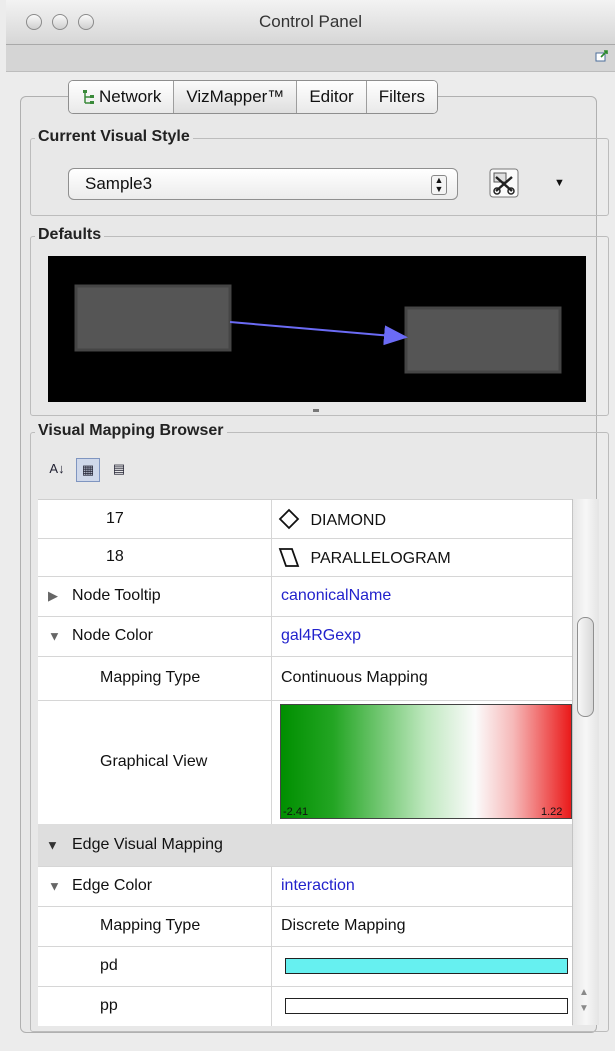  I want to click on gradient-max-label: 1.22, so click(552, 812).